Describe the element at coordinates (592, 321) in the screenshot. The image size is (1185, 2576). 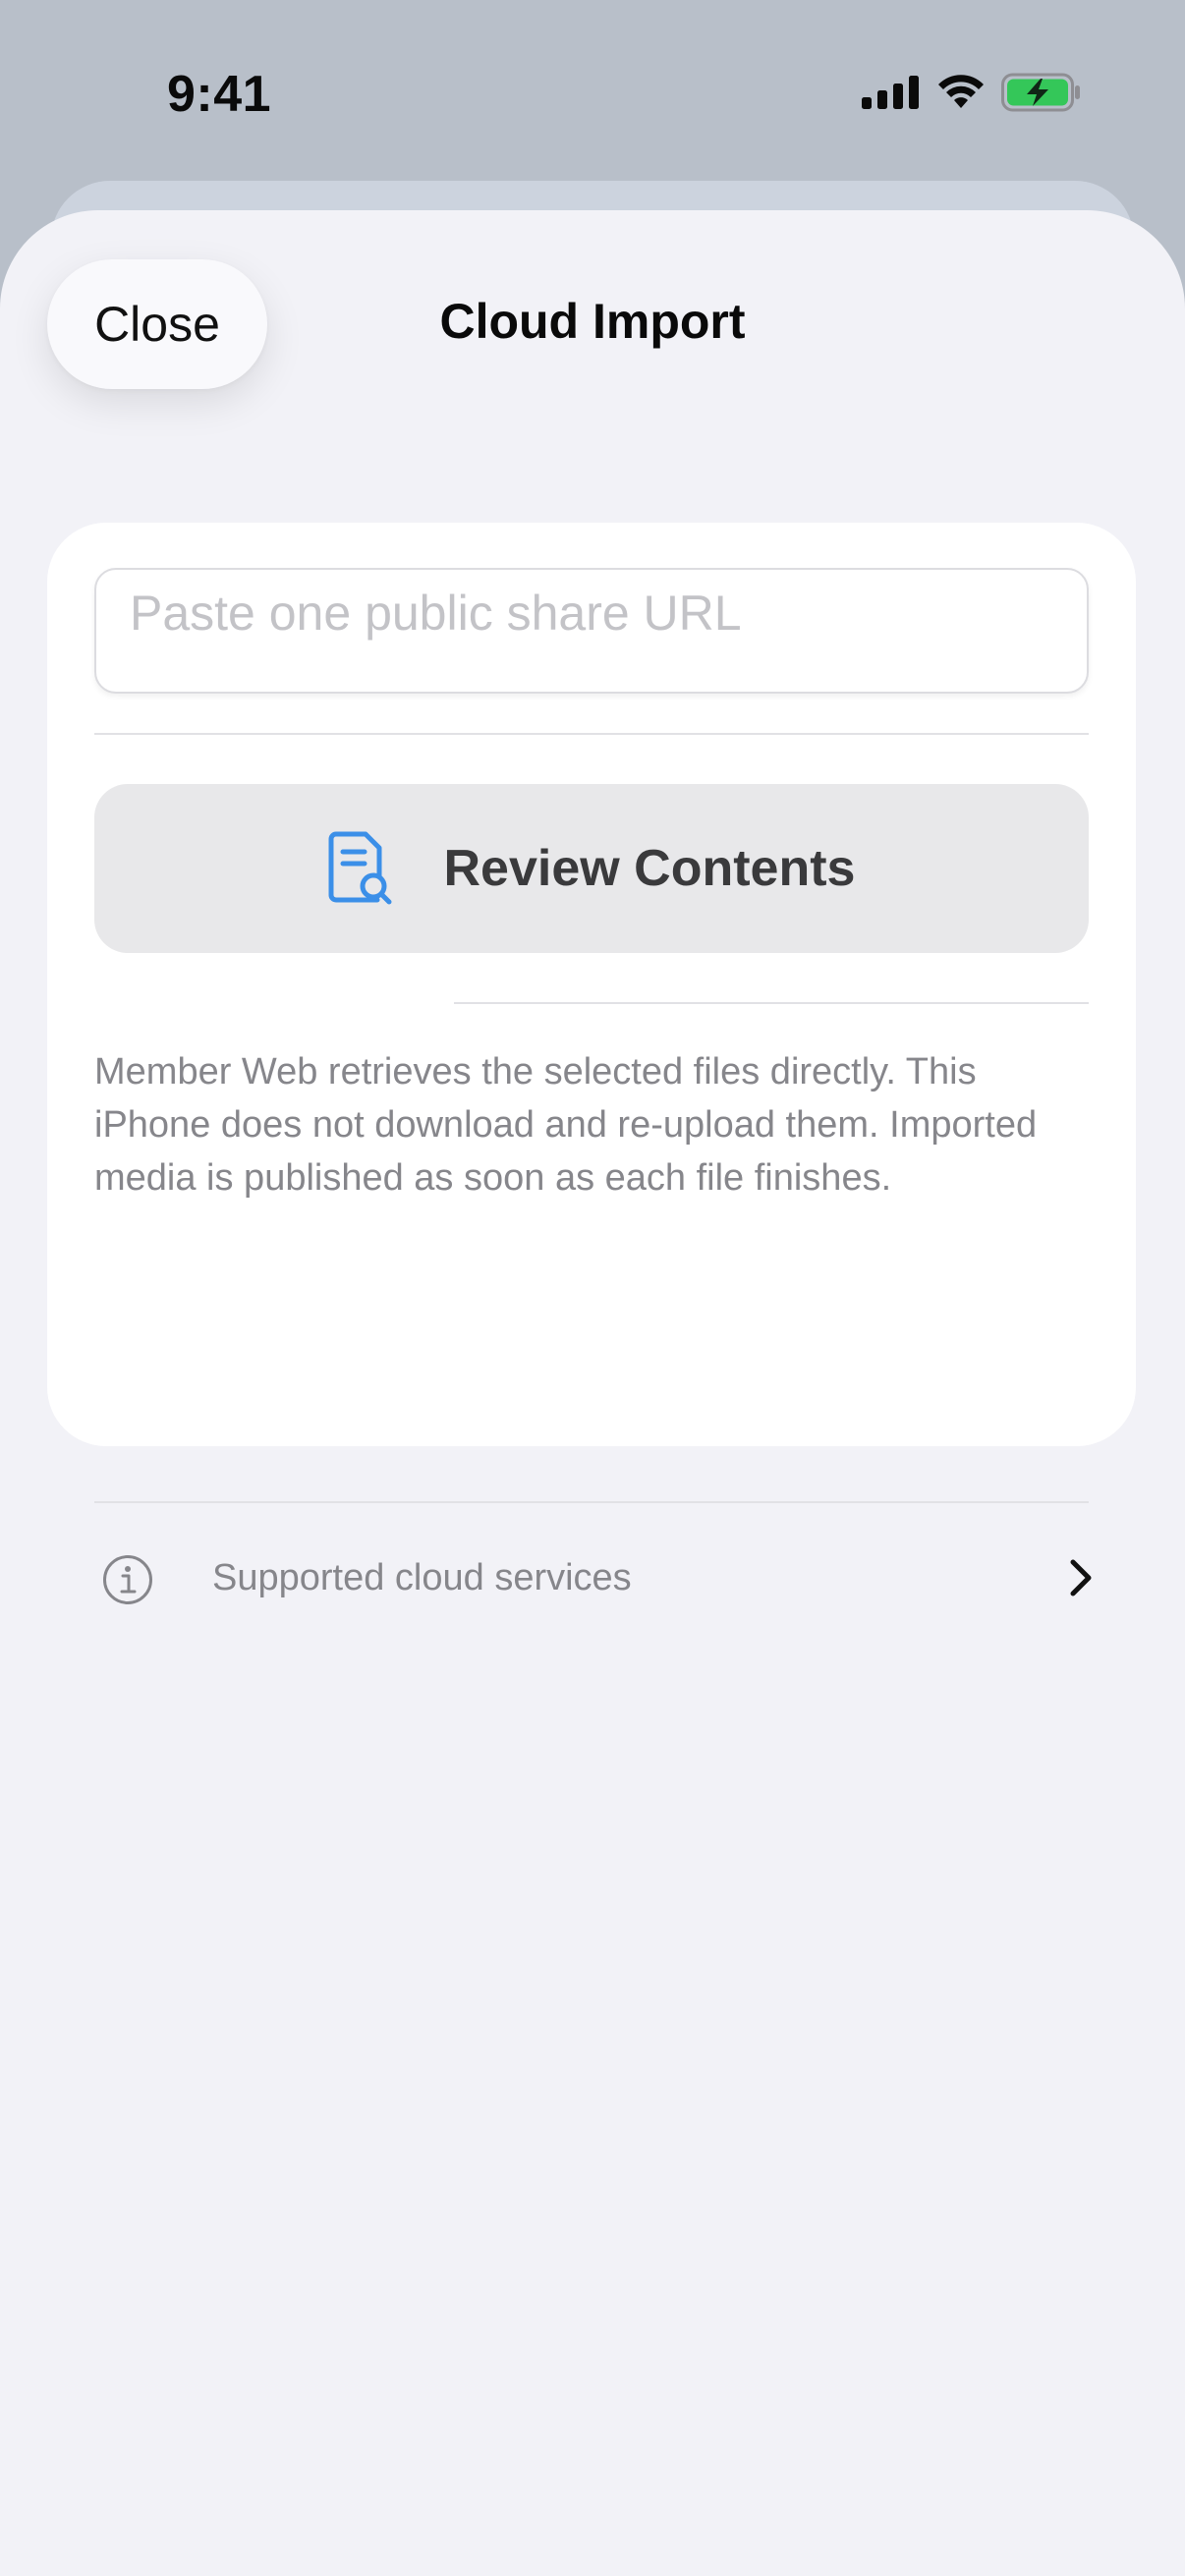
I see `page-title: Cloud Import` at that location.